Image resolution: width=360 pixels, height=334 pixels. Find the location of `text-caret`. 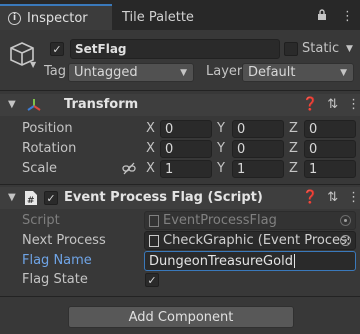

text-caret is located at coordinates (294, 261).